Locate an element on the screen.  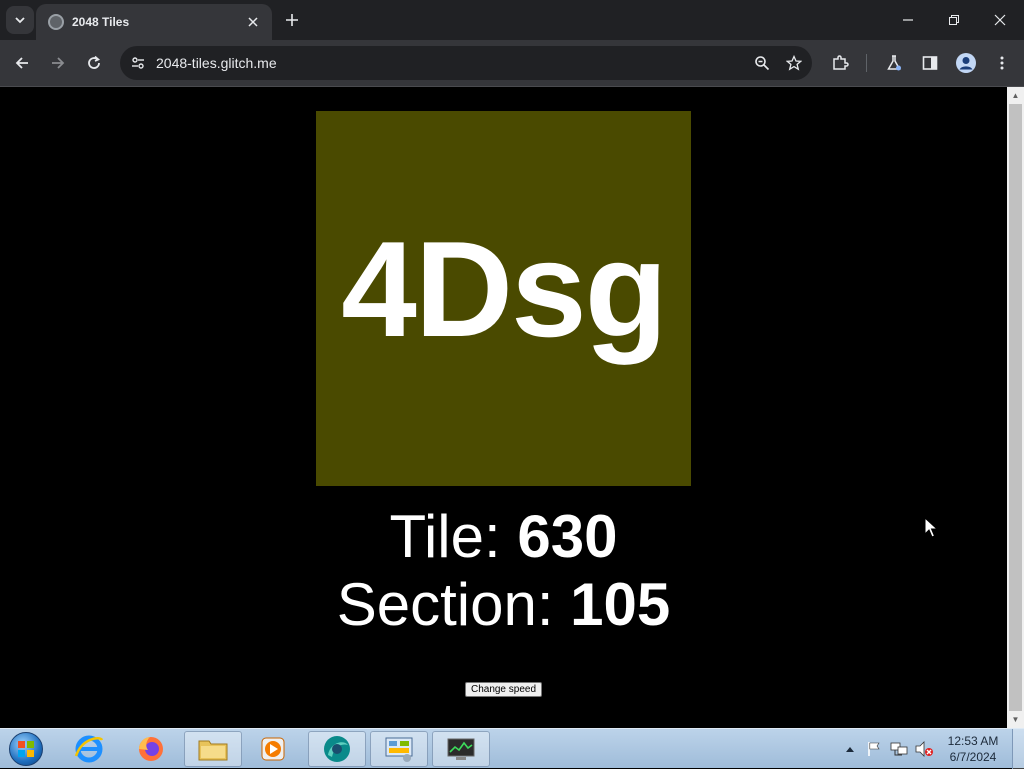
scroll-thumb is located at coordinates (1015, 407).